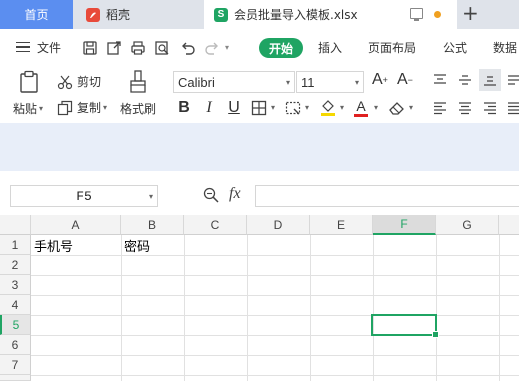  What do you see at coordinates (392, 47) in the screenshot?
I see `menu-page-layout: 页面布局` at bounding box center [392, 47].